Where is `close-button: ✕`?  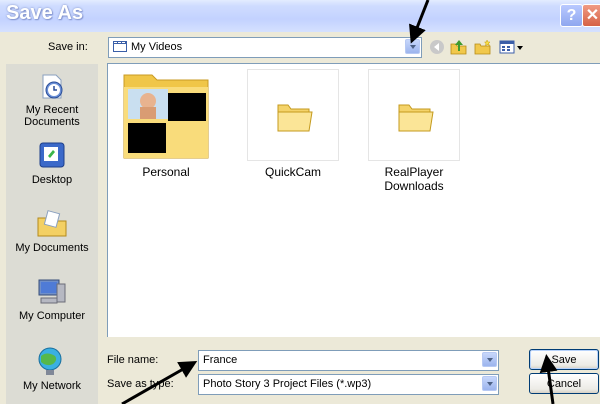 close-button: ✕ is located at coordinates (591, 15).